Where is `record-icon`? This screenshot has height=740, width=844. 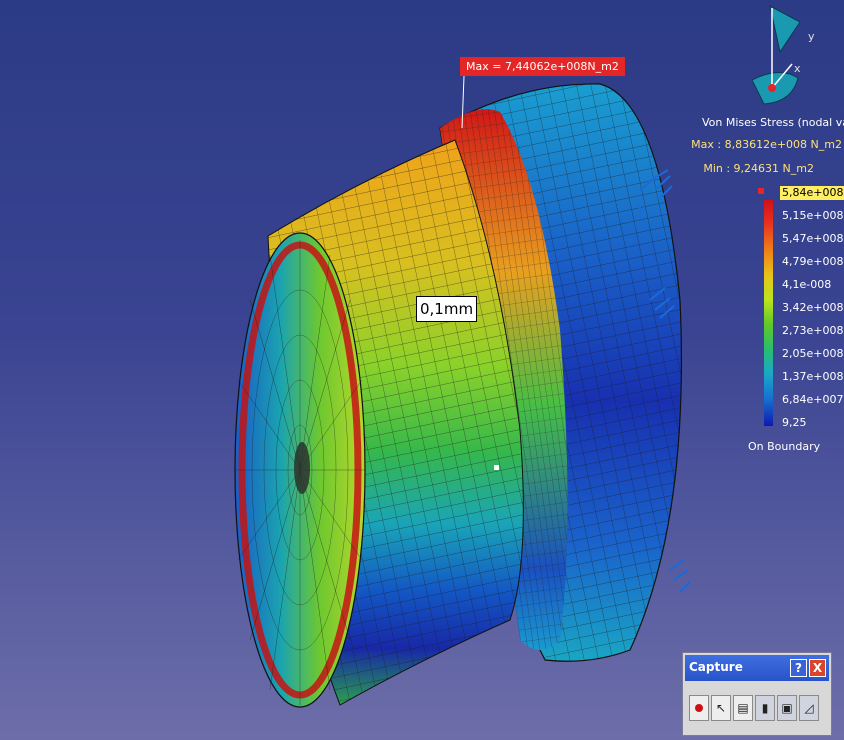 record-icon is located at coordinates (699, 708).